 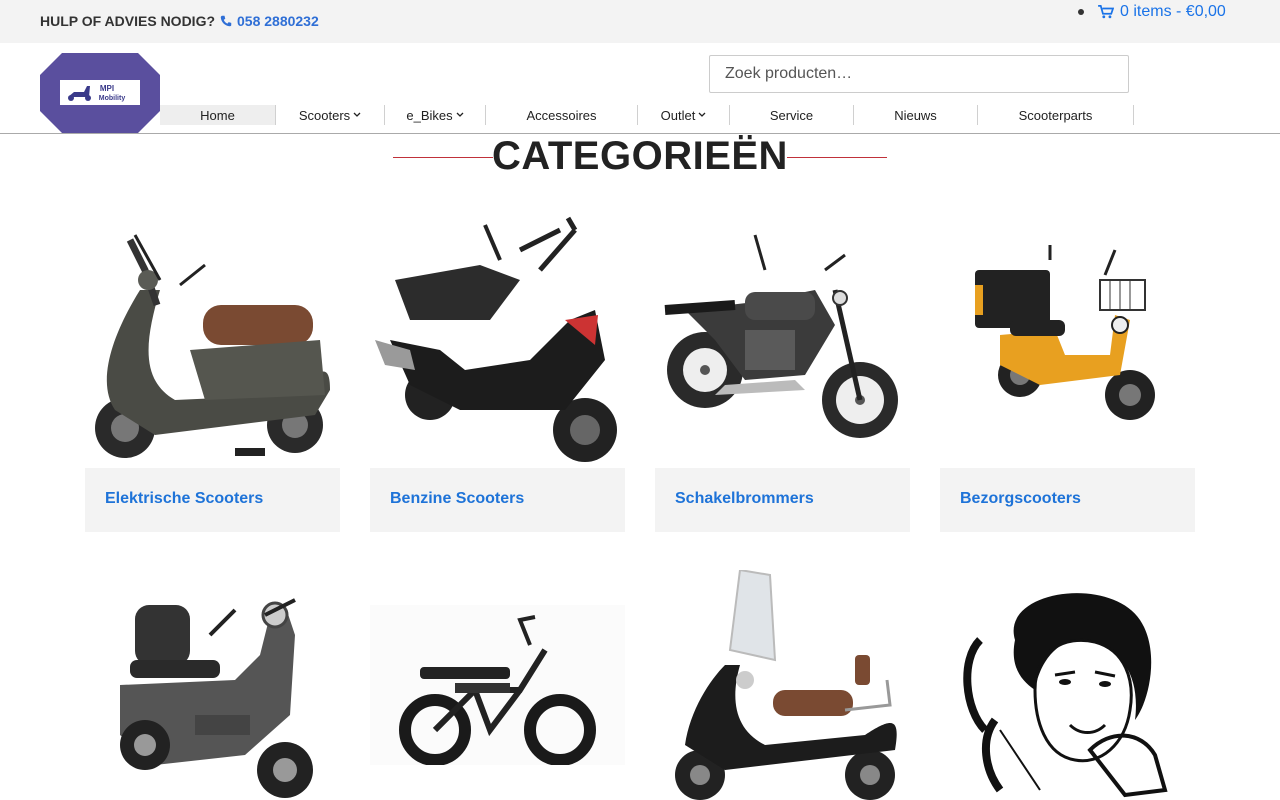 What do you see at coordinates (1065, 332) in the screenshot?
I see `delivery-scooter-image` at bounding box center [1065, 332].